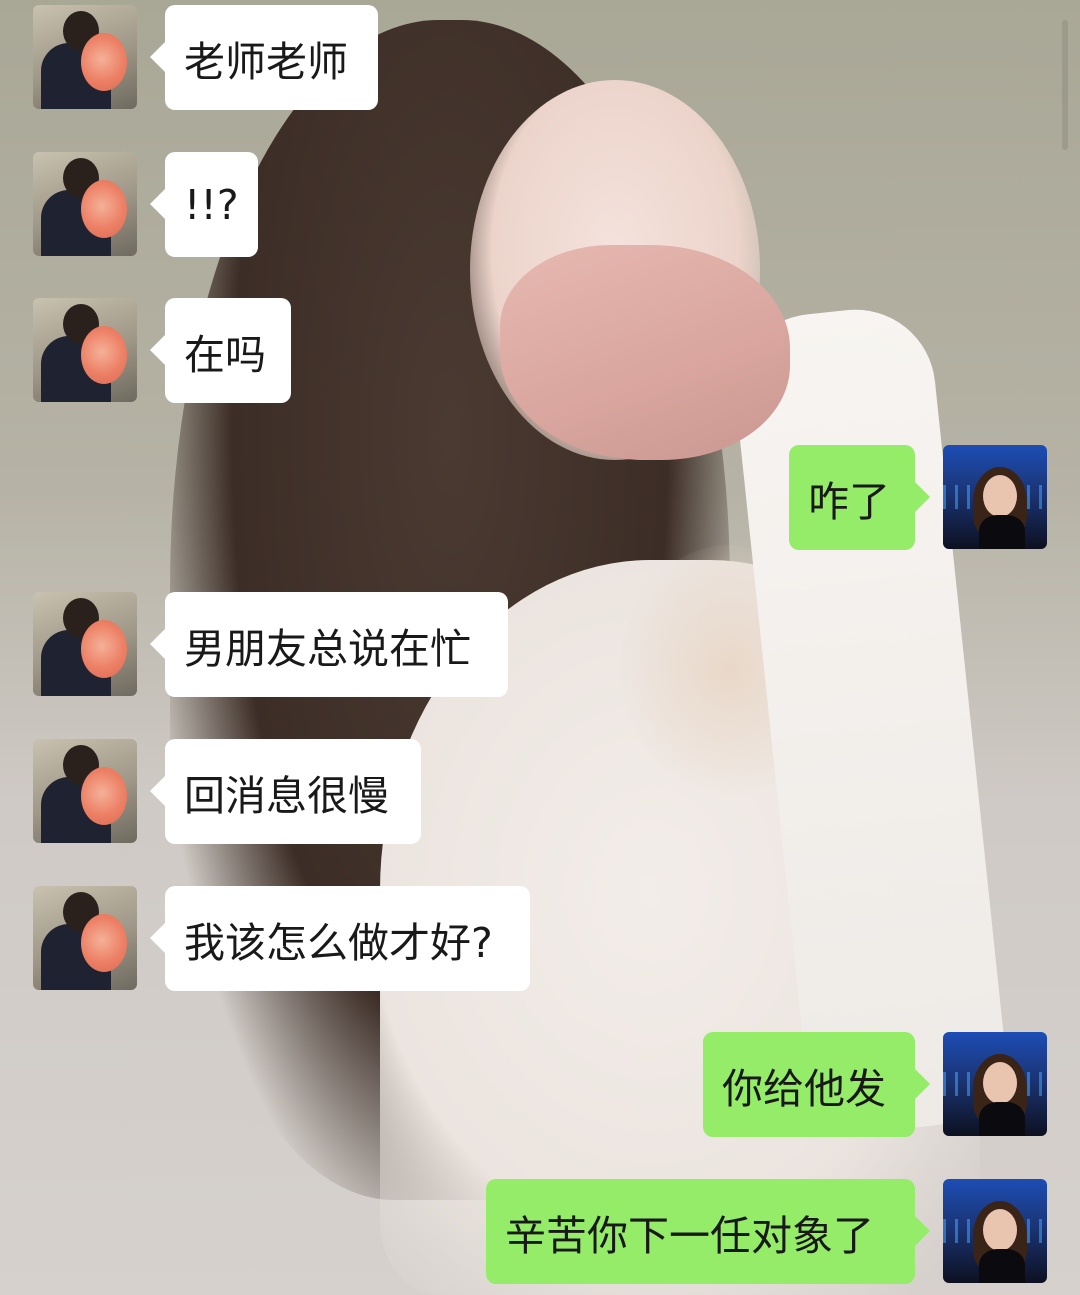 Image resolution: width=1080 pixels, height=1295 pixels. Describe the element at coordinates (327, 648) in the screenshot. I see `message-text: 男朋友总说在忙` at that location.